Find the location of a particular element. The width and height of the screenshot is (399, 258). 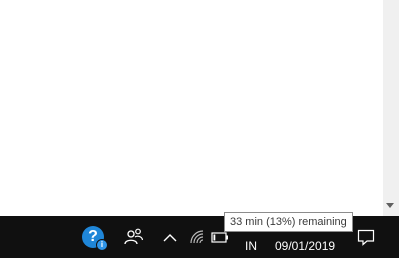

info-badge-icon: i is located at coordinates (102, 245).